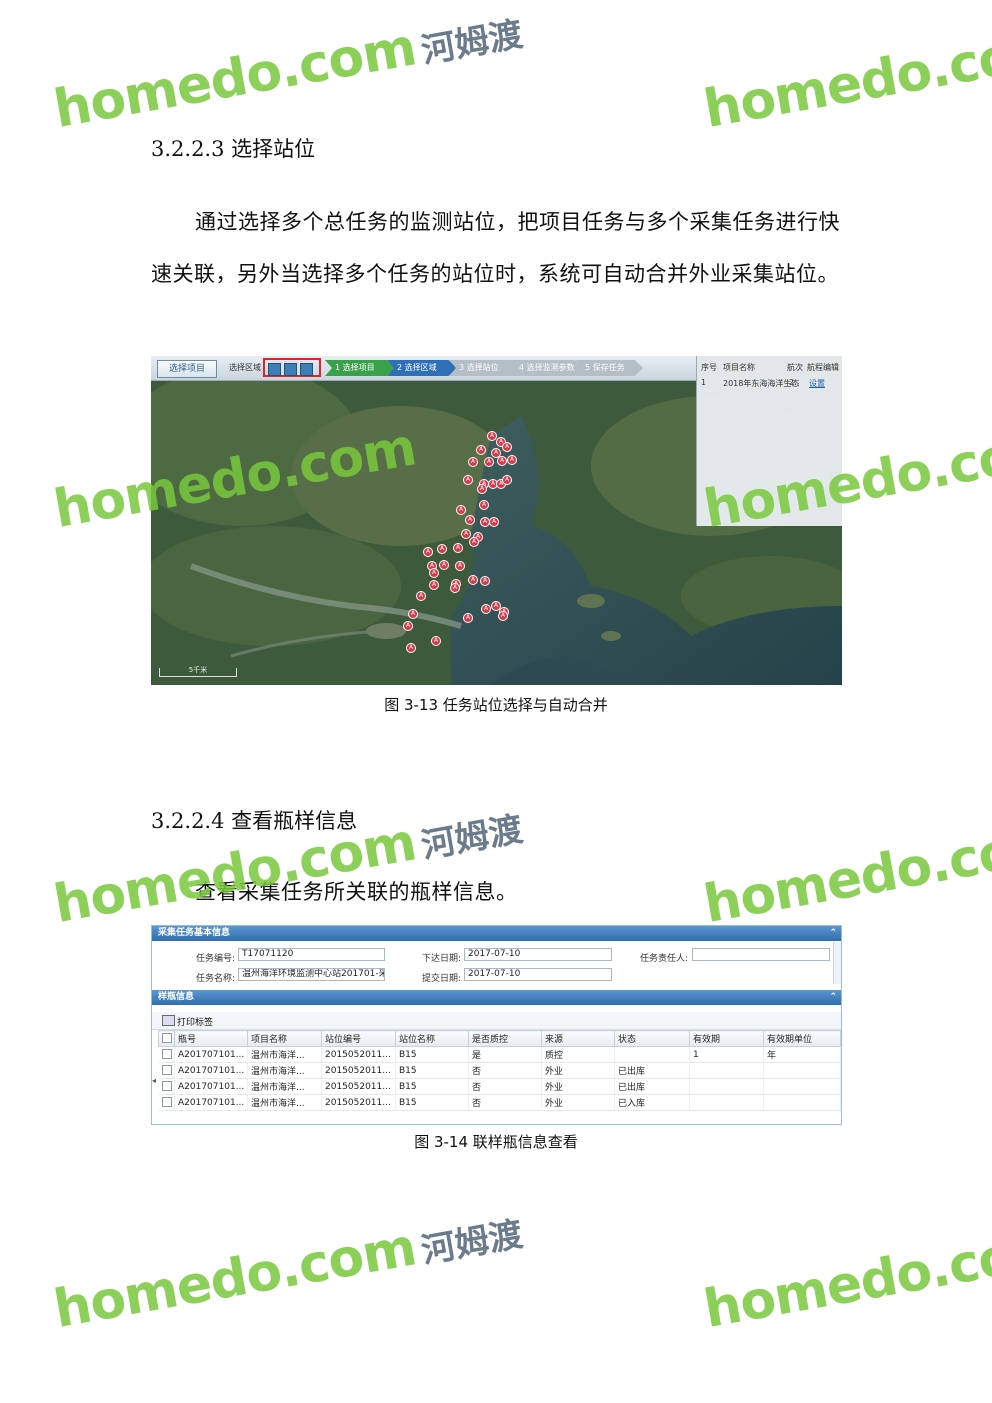 This screenshot has width=992, height=1403. I want to click on rectangle-select-icon, so click(290, 369).